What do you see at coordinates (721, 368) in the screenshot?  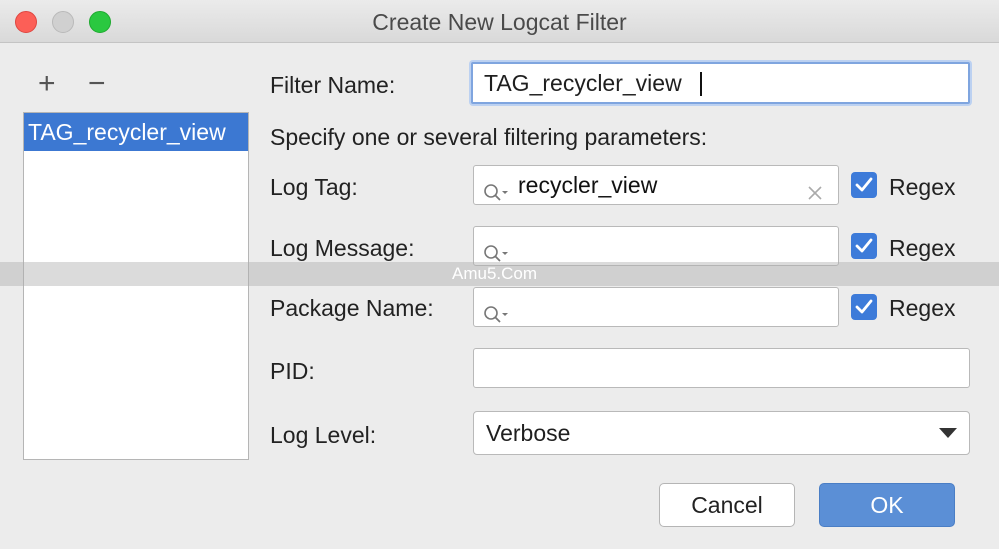 I see `pid-input` at bounding box center [721, 368].